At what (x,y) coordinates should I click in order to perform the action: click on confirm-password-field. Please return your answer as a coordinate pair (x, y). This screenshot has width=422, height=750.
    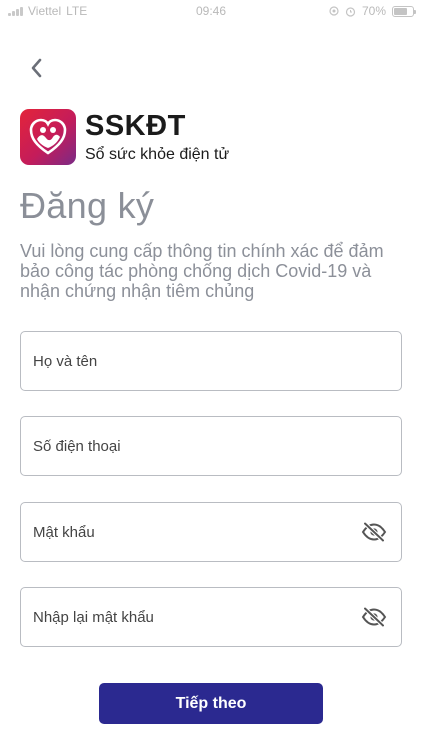
    Looking at the image, I should click on (211, 617).